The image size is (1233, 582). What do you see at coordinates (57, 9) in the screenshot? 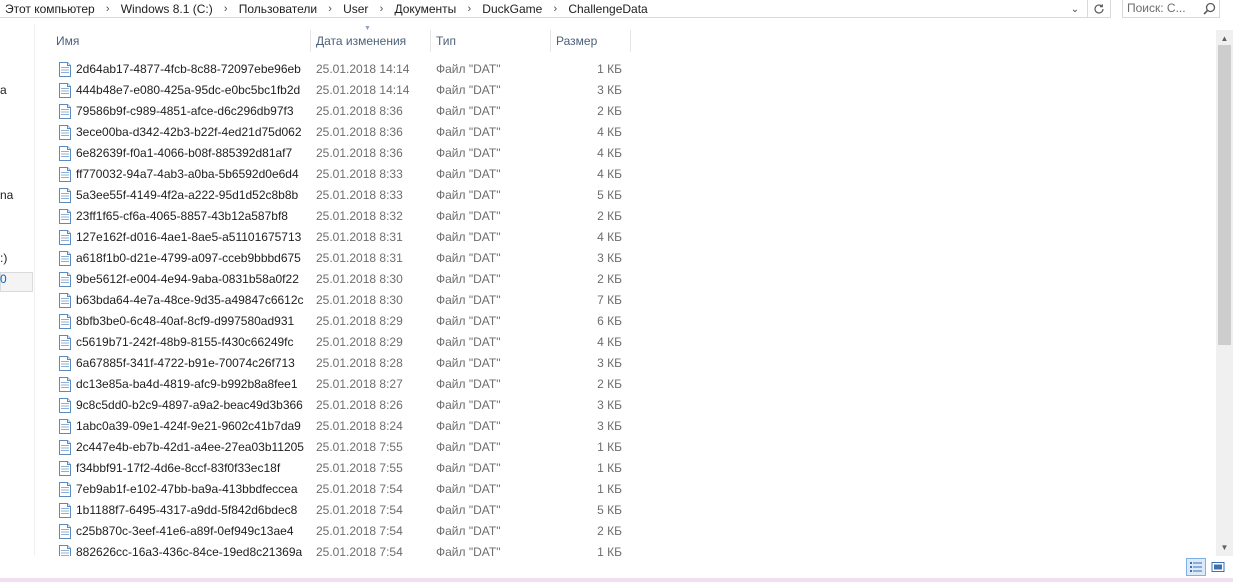
I see `breadcrumb-item: Этот компьютер ›` at bounding box center [57, 9].